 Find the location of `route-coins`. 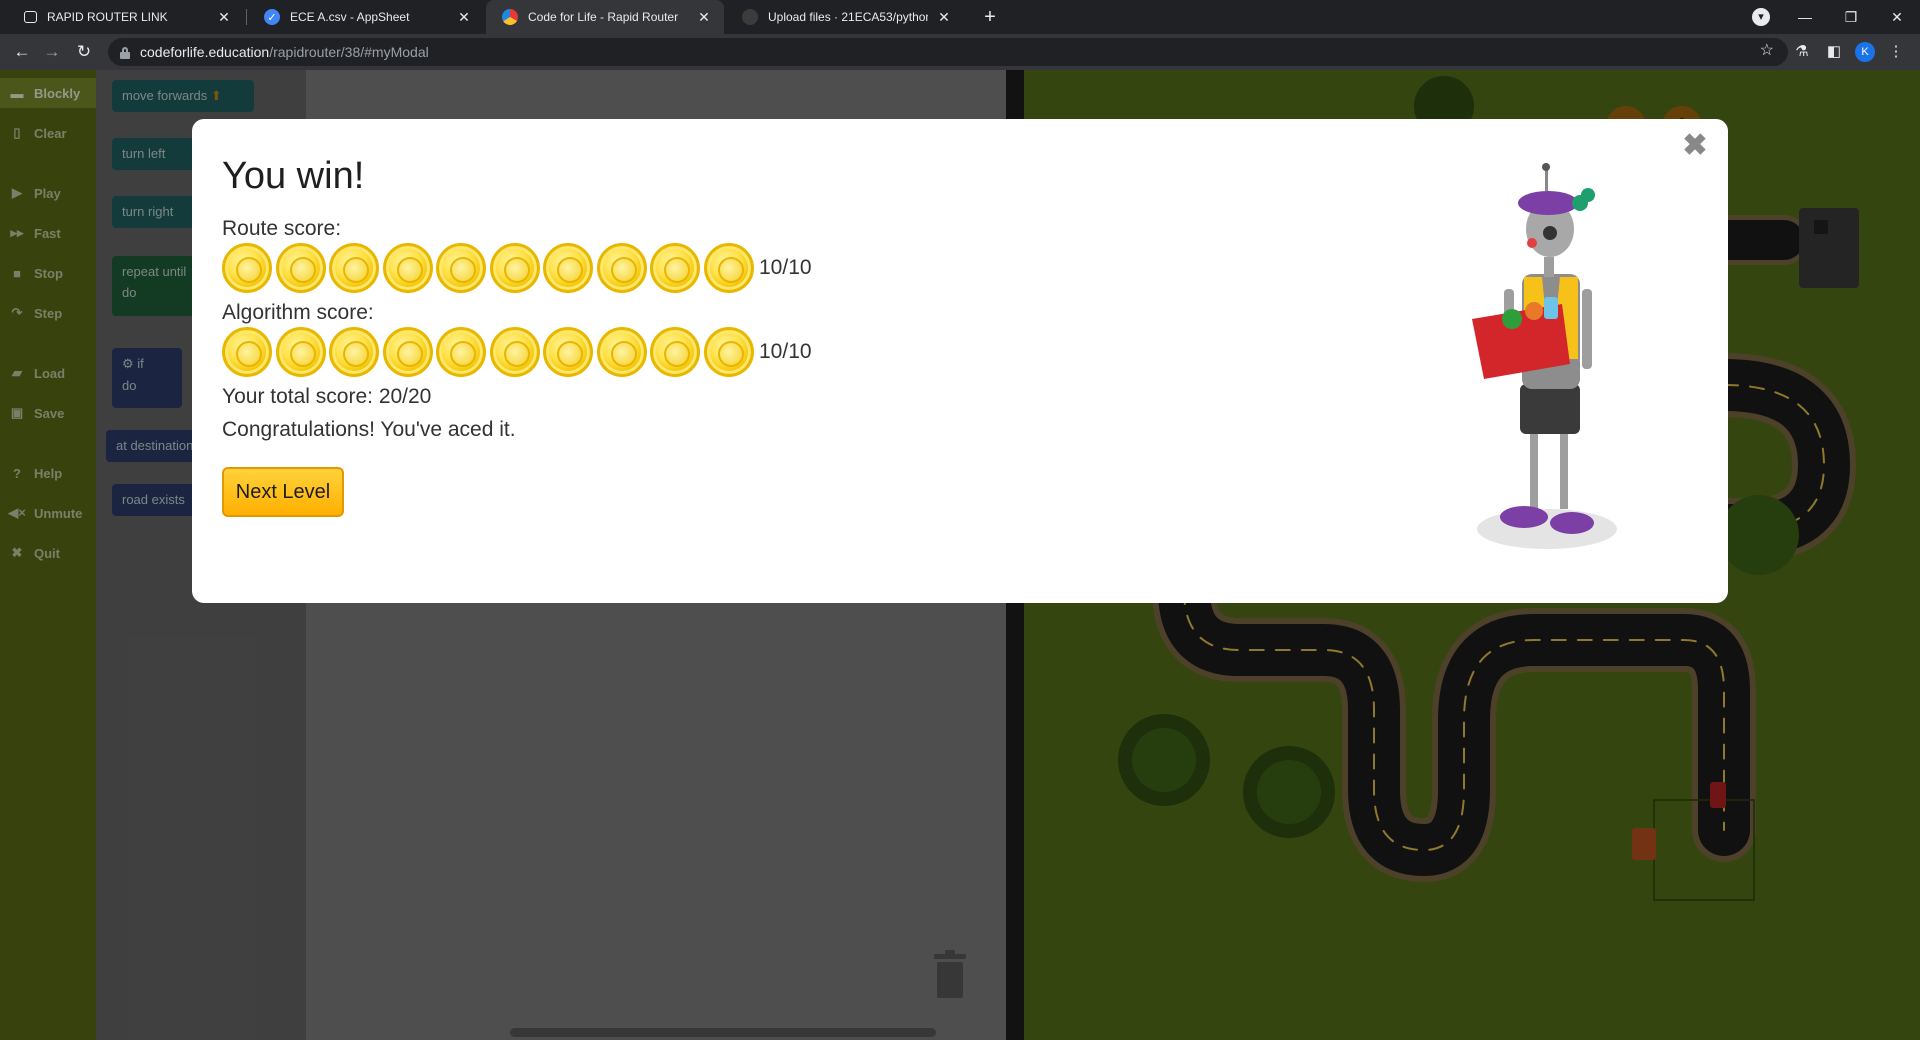

route-coins is located at coordinates (489, 268).